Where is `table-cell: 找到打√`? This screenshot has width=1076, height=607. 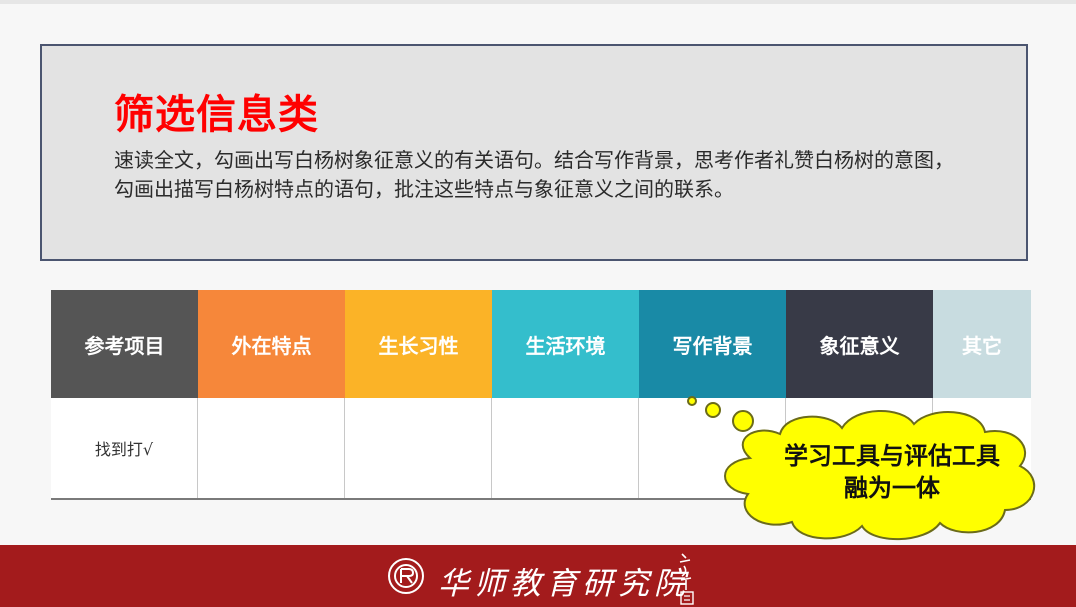
table-cell: 找到打√ is located at coordinates (124, 448).